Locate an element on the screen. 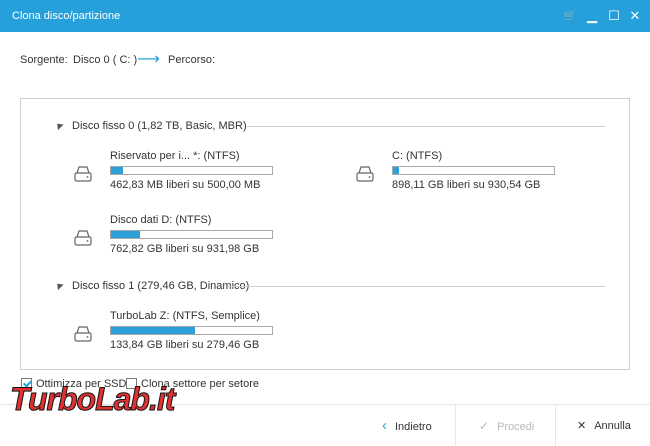 This screenshot has height=446, width=650. title-bar: Clona disco/partizione 🛒 ▁ ☐ ✕ is located at coordinates (325, 16).